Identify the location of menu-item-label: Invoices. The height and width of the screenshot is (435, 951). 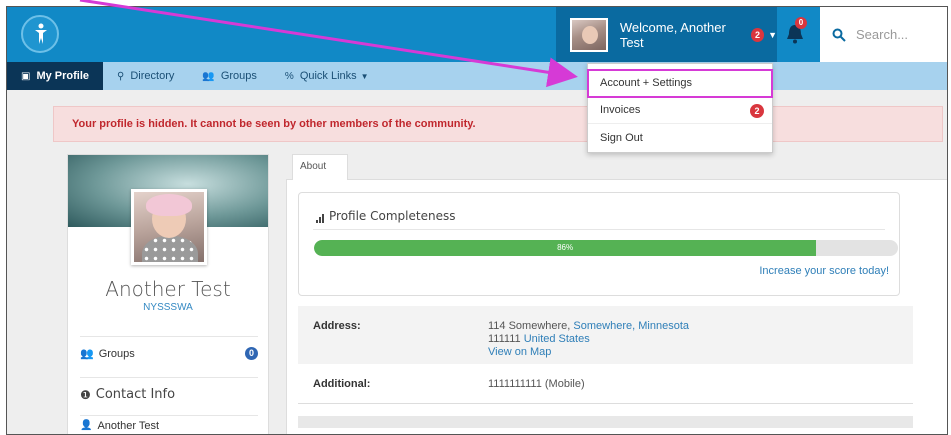
(620, 110).